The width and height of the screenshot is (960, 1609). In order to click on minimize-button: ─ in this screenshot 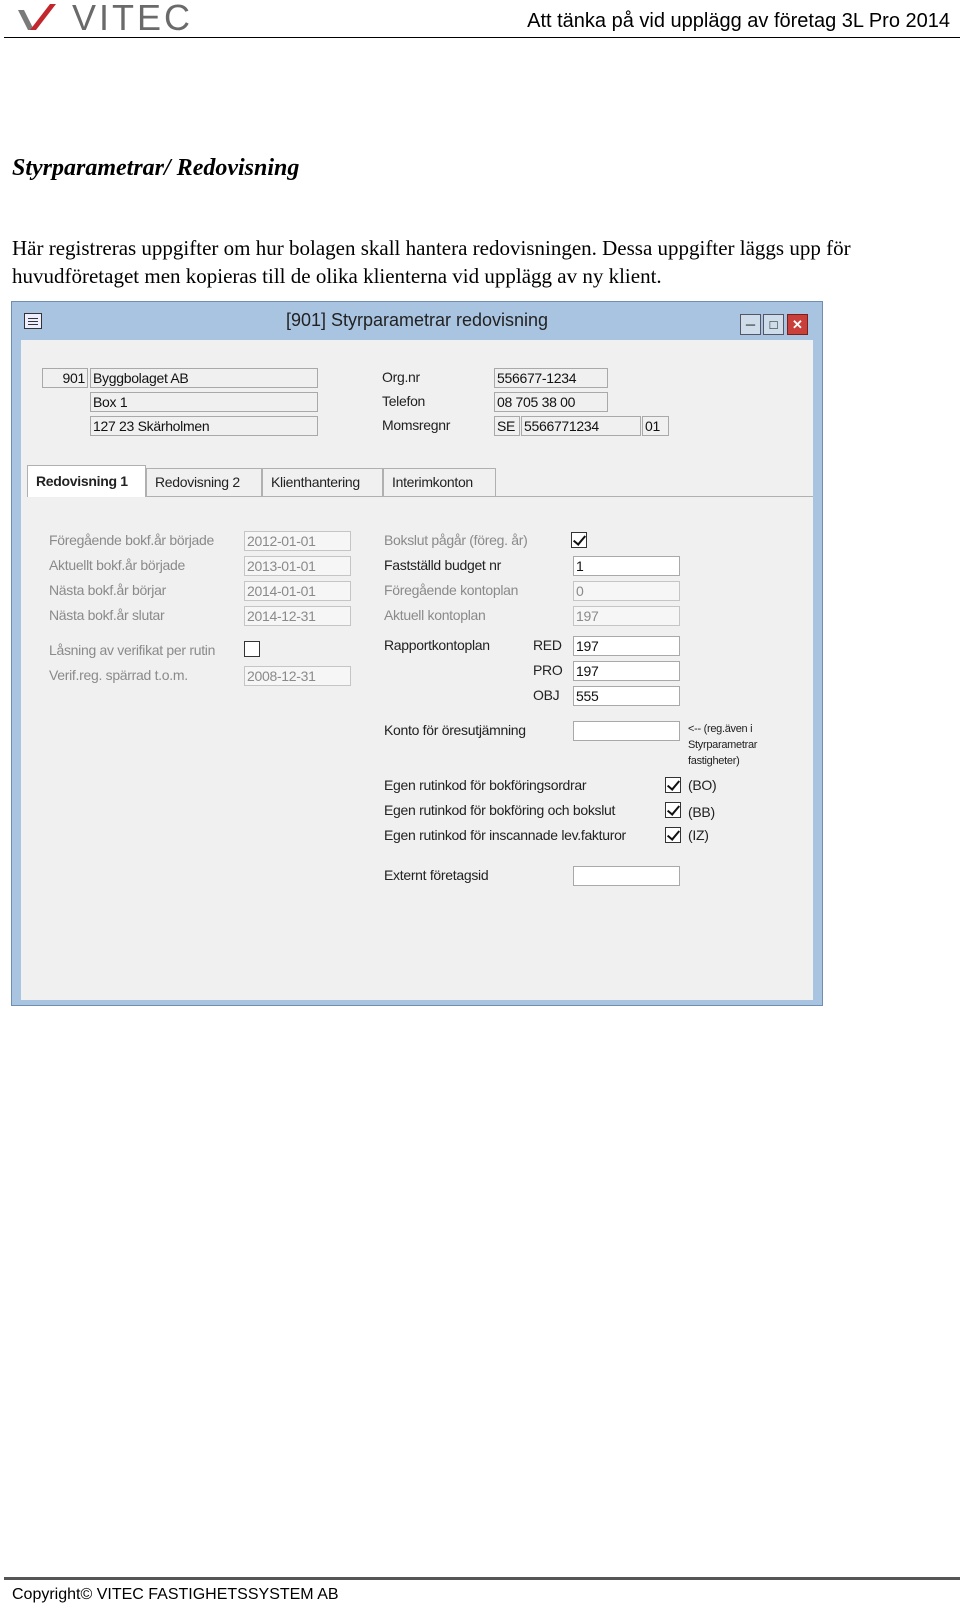, I will do `click(750, 324)`.